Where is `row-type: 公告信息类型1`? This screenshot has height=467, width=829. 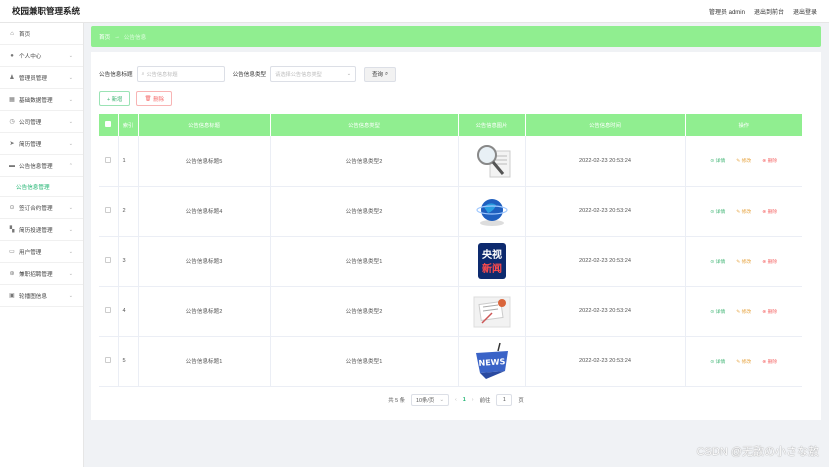
row-type: 公告信息类型1 is located at coordinates (364, 361).